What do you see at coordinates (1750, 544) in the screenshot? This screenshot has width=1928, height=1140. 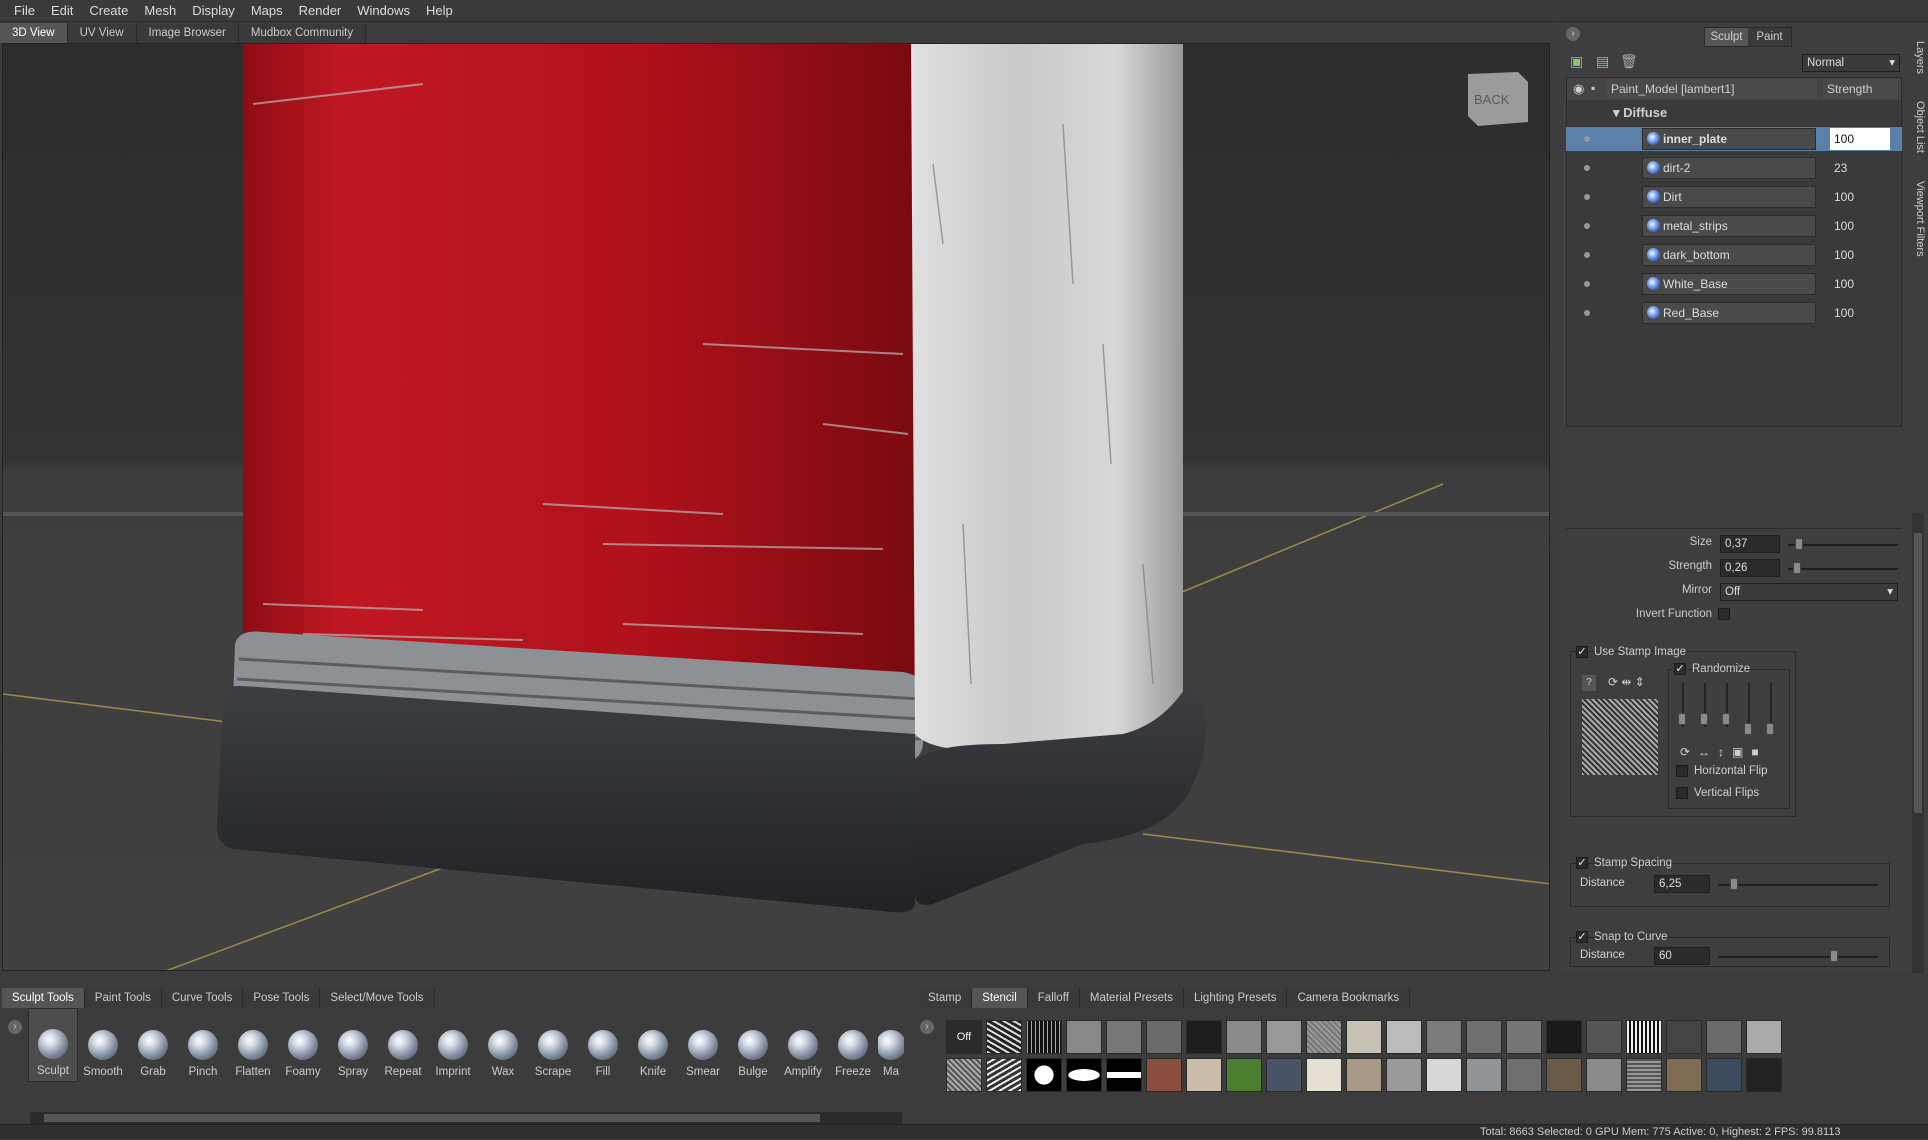 I see `size-input: 0,37` at bounding box center [1750, 544].